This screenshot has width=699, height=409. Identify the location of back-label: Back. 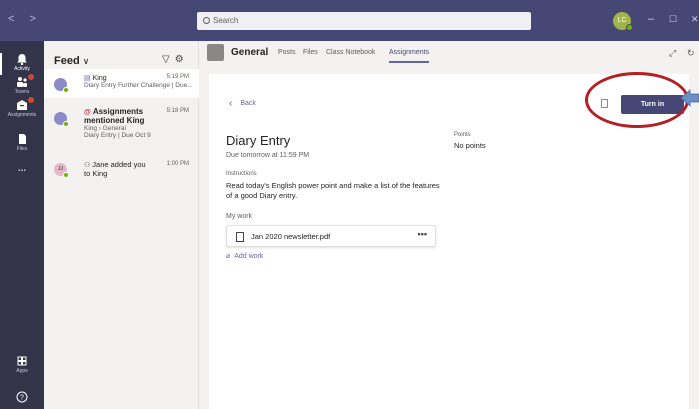
(248, 103).